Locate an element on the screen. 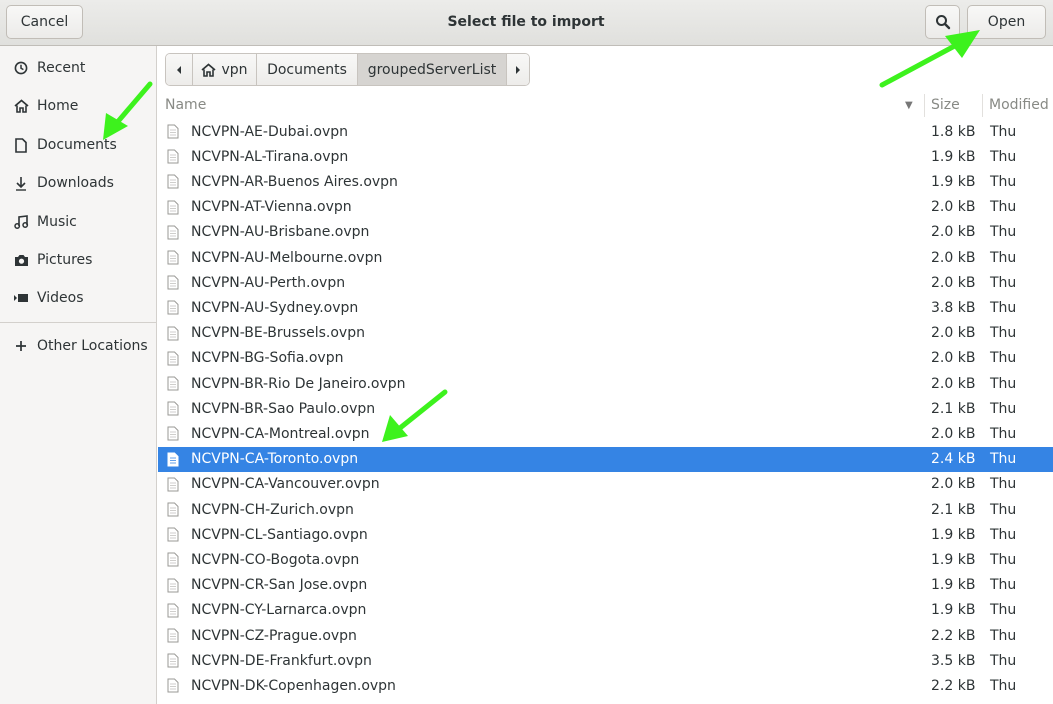 This screenshot has width=1053, height=704. path-segment-documents: Documents is located at coordinates (307, 69).